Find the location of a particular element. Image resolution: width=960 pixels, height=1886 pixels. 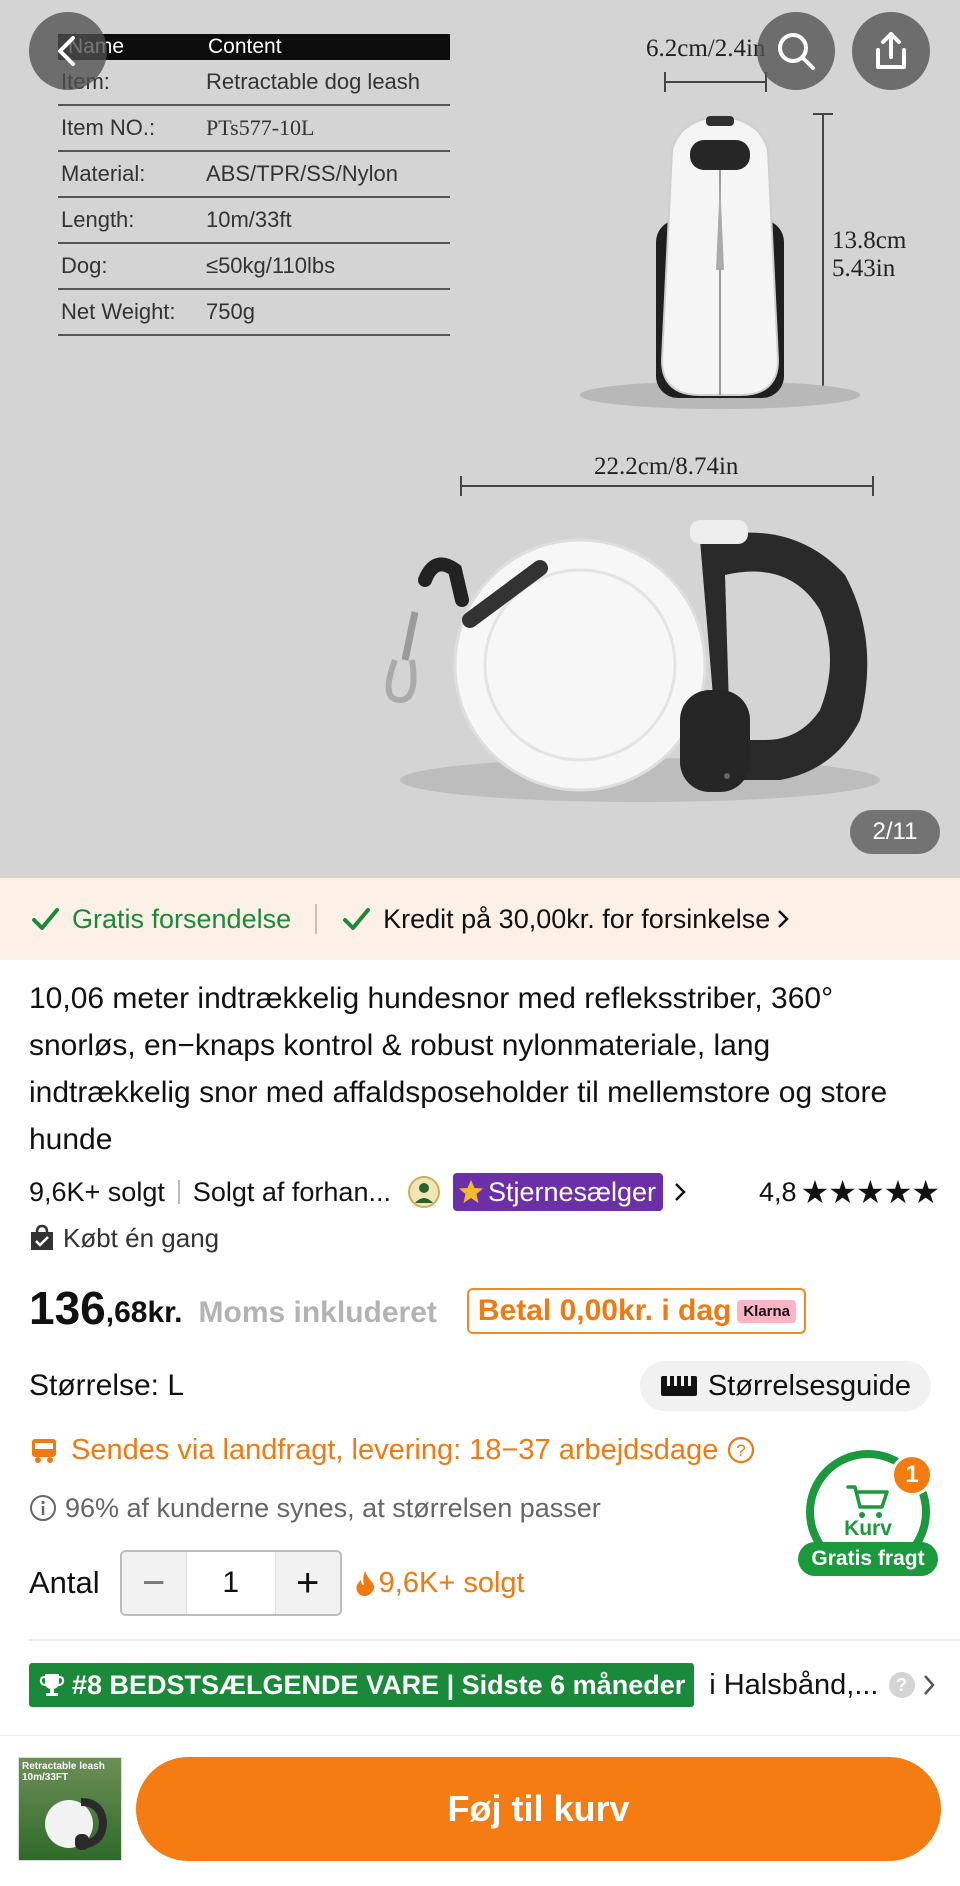

ruler-icon is located at coordinates (678, 1386).